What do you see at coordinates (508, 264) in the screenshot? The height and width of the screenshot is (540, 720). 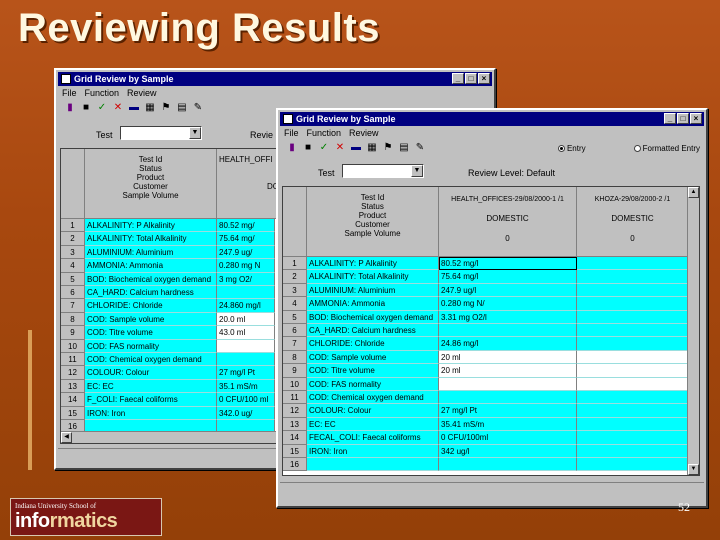 I see `result-cell: 80.52 mg/l` at bounding box center [508, 264].